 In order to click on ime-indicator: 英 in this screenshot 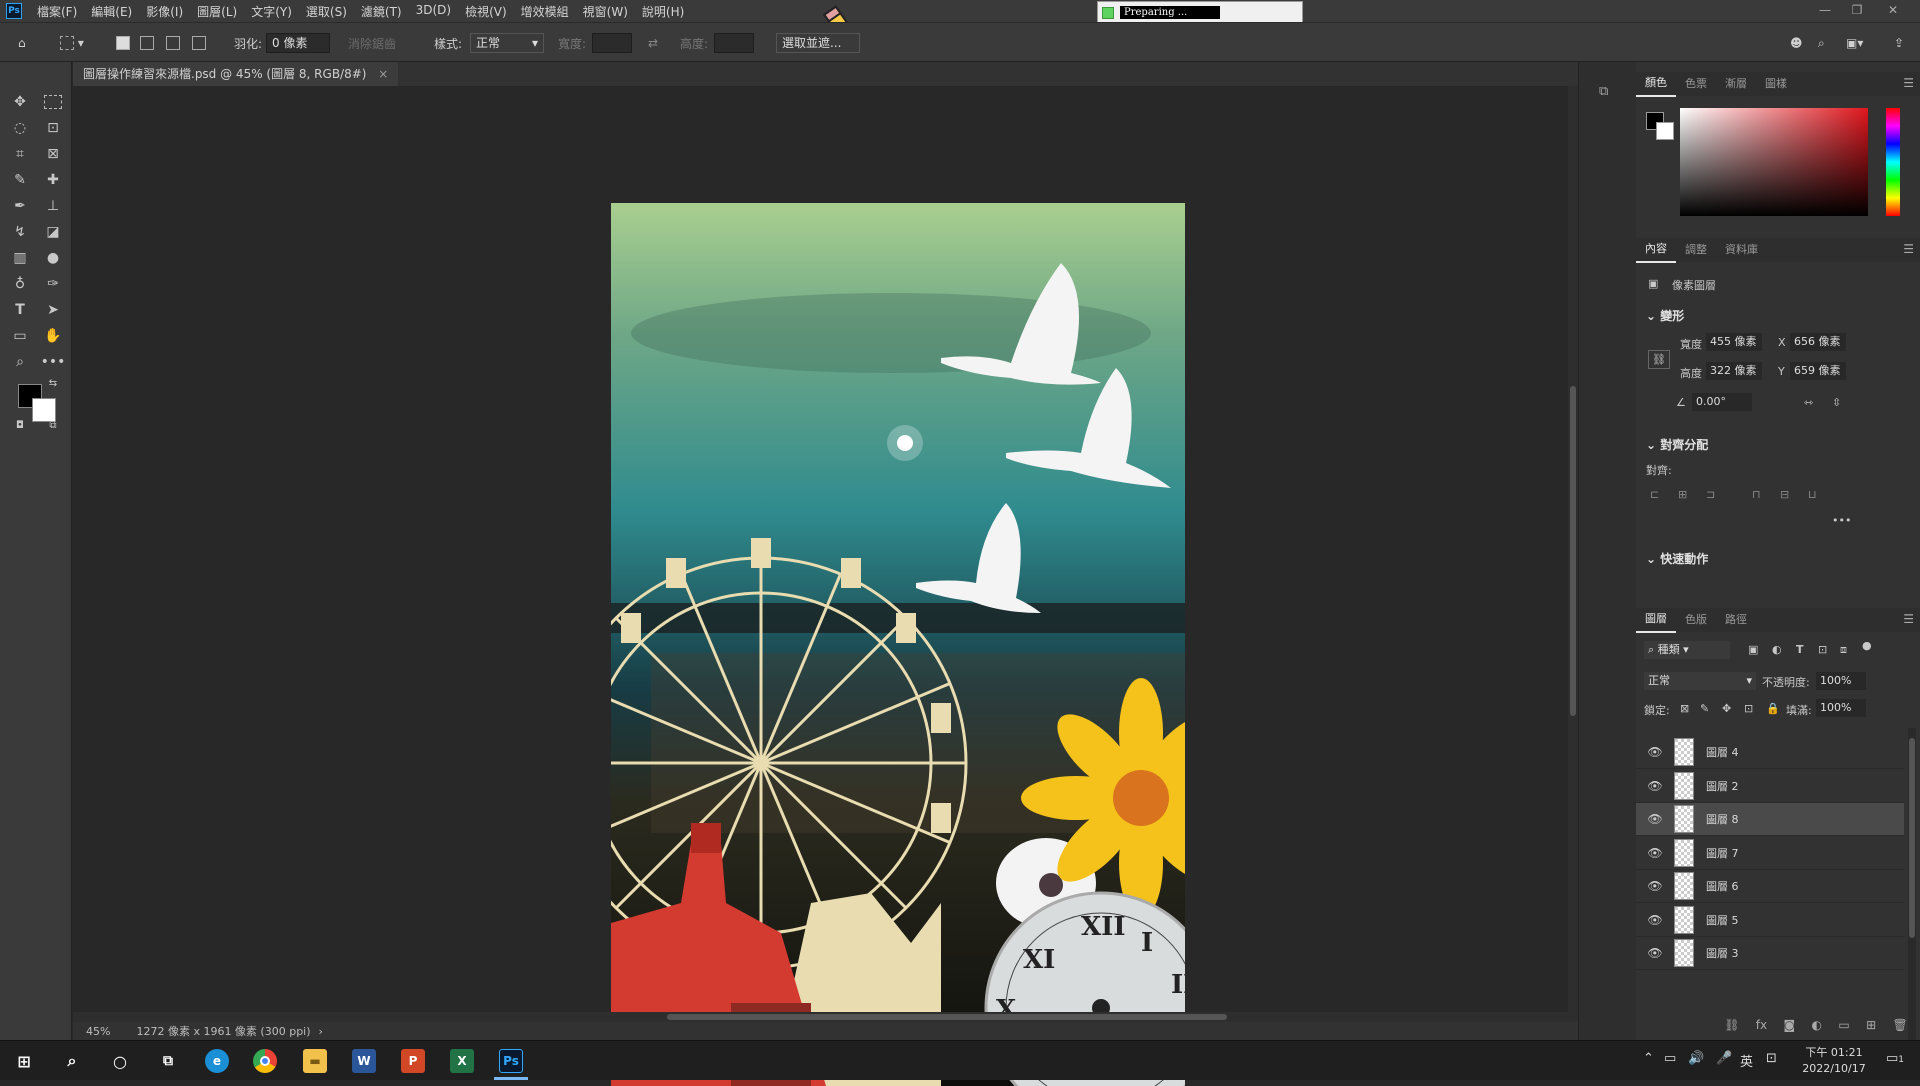, I will do `click(1746, 1060)`.